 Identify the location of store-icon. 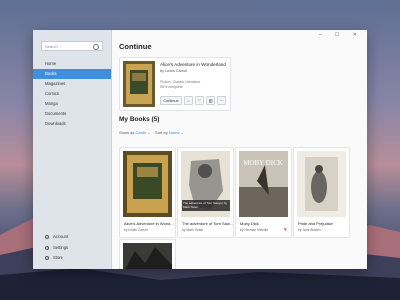
(47, 258).